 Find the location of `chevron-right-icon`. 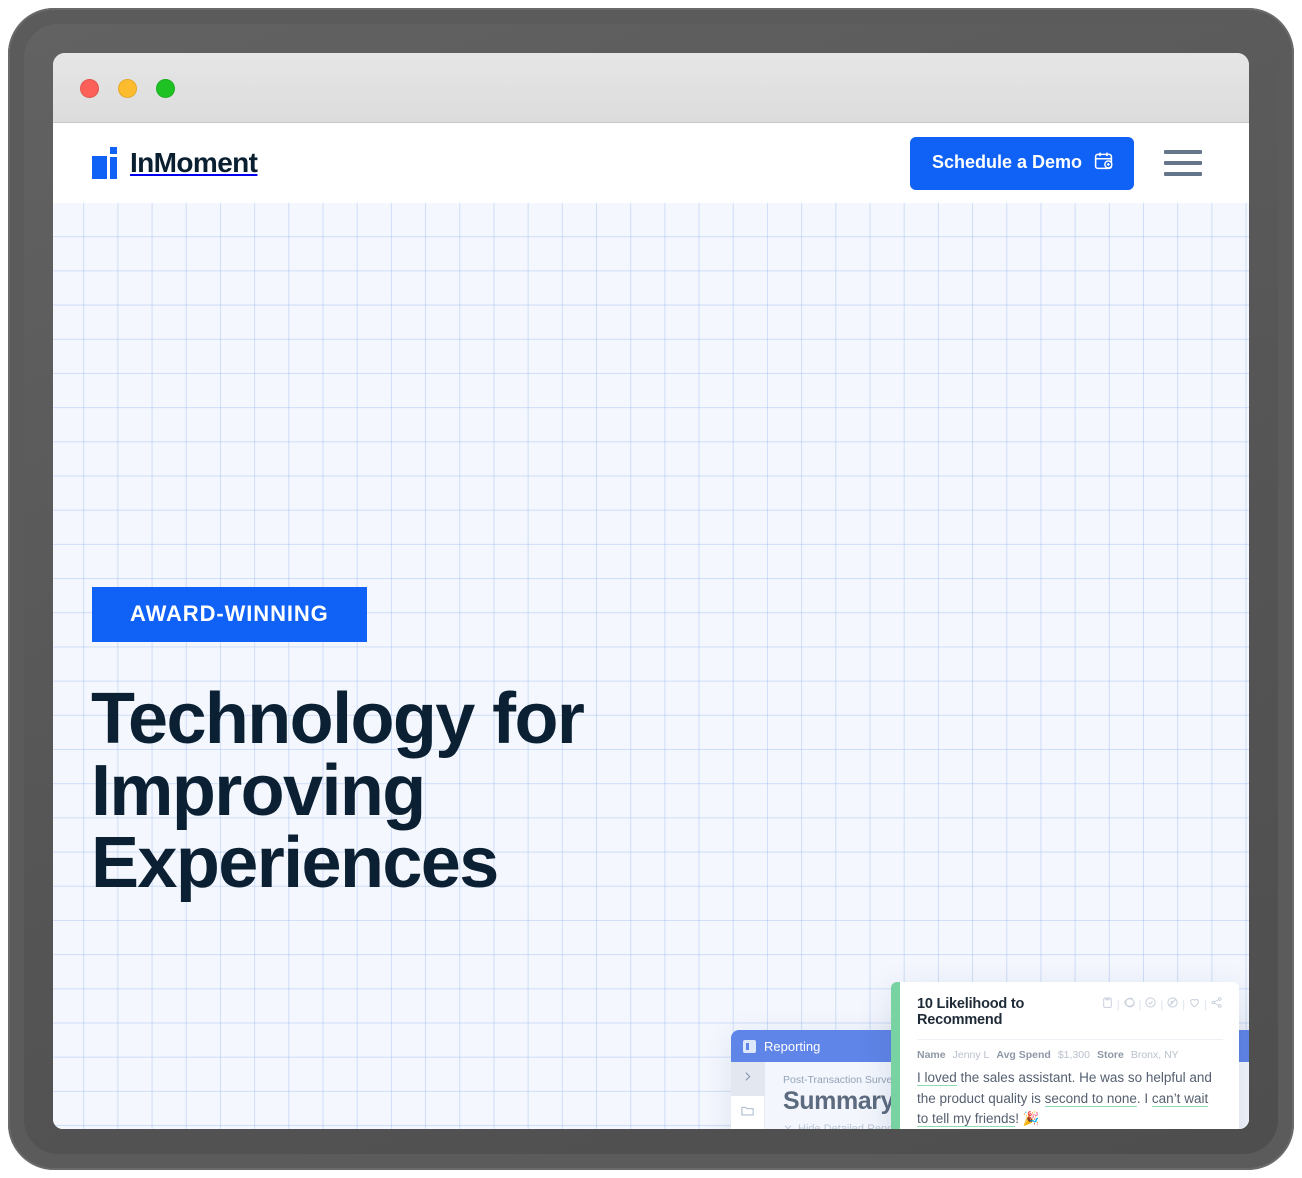

chevron-right-icon is located at coordinates (747, 1079).